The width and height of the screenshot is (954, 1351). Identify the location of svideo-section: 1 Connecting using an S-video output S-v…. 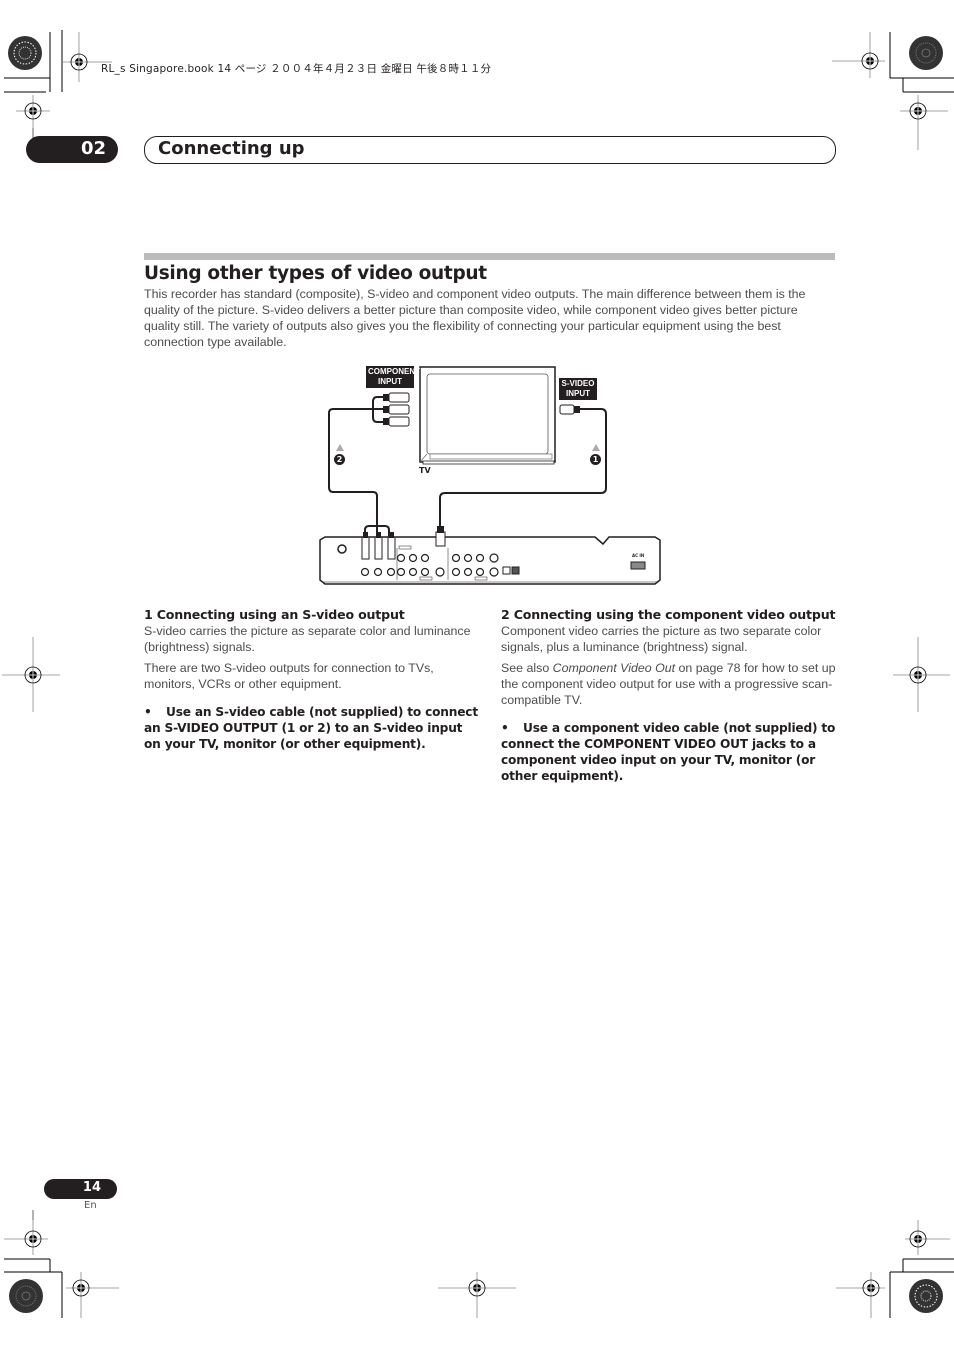
(311, 679).